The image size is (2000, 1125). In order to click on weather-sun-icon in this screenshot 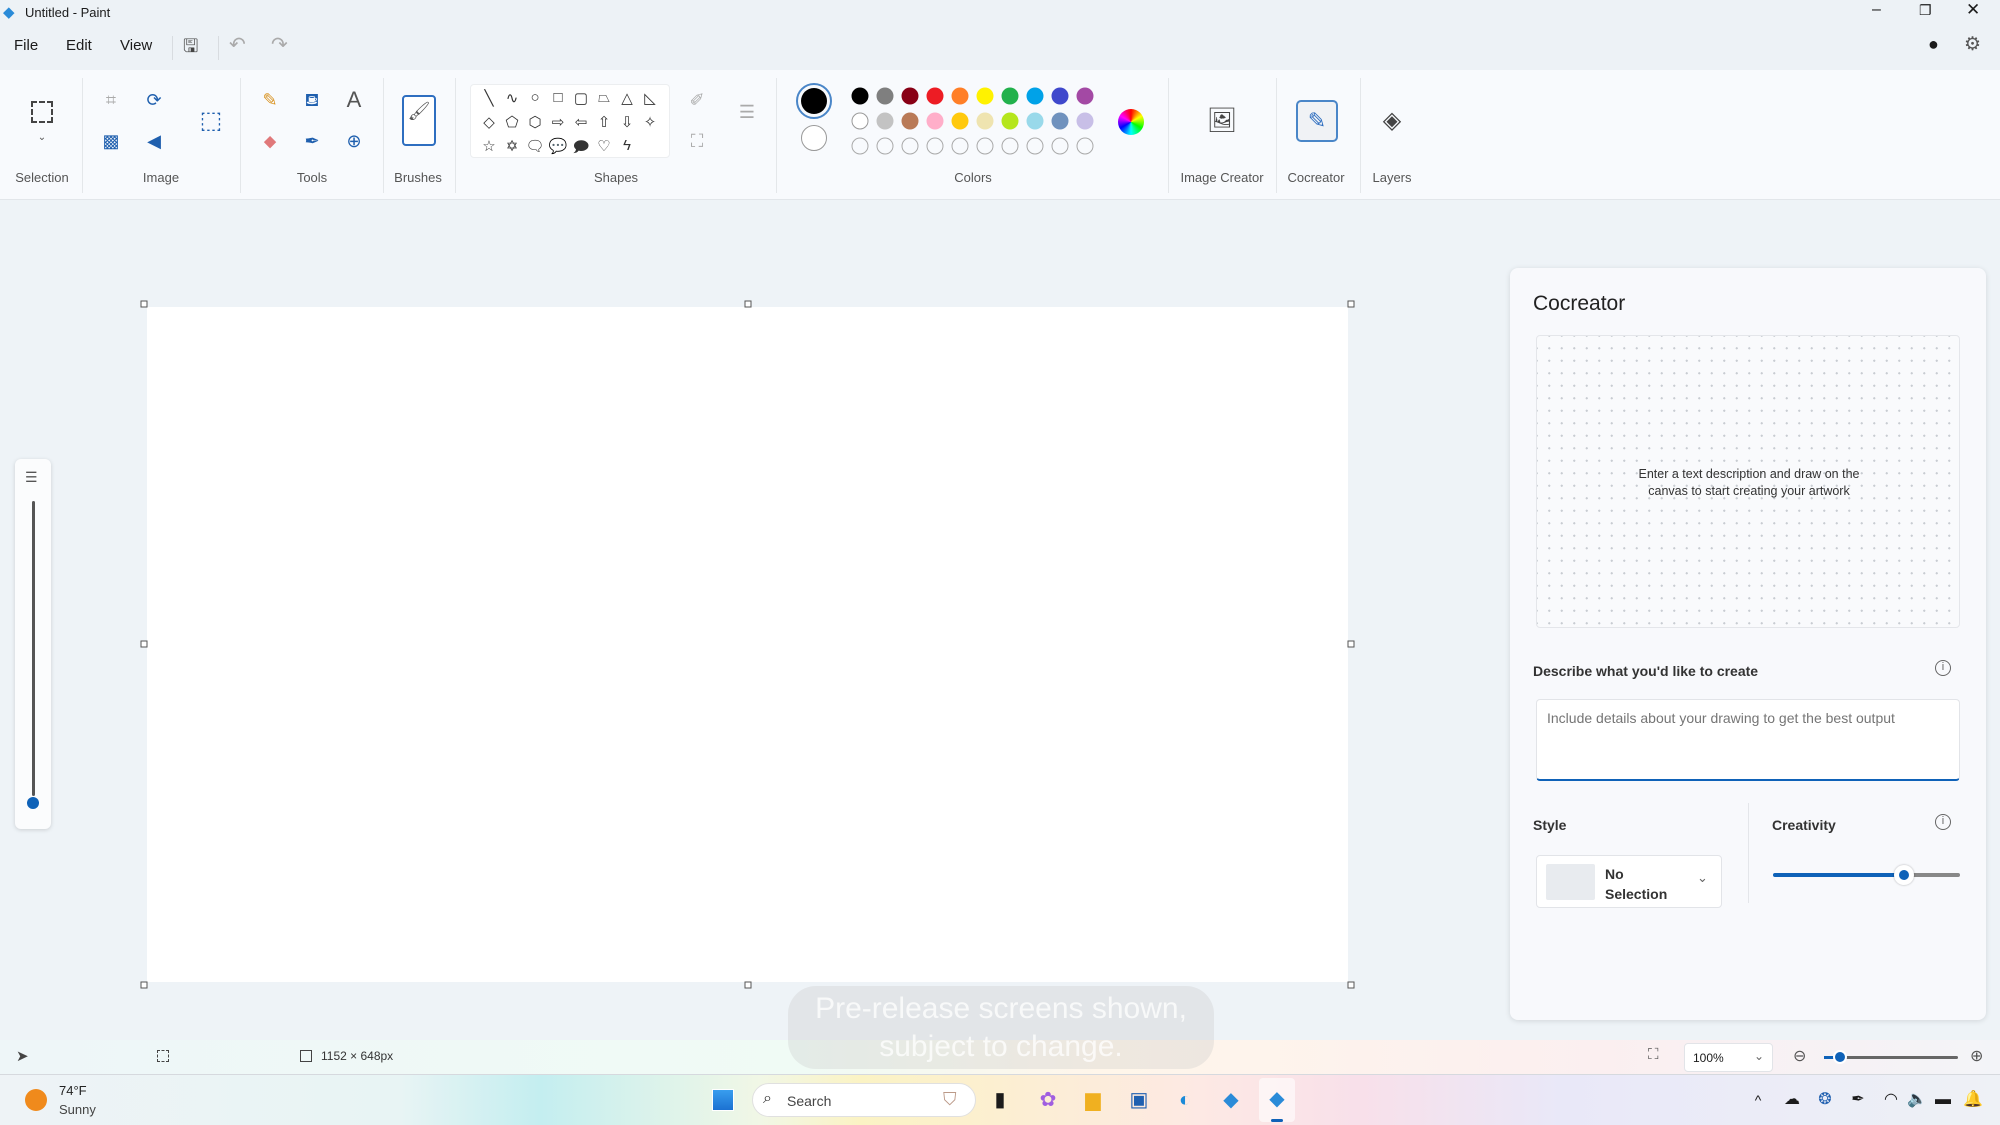, I will do `click(36, 1100)`.